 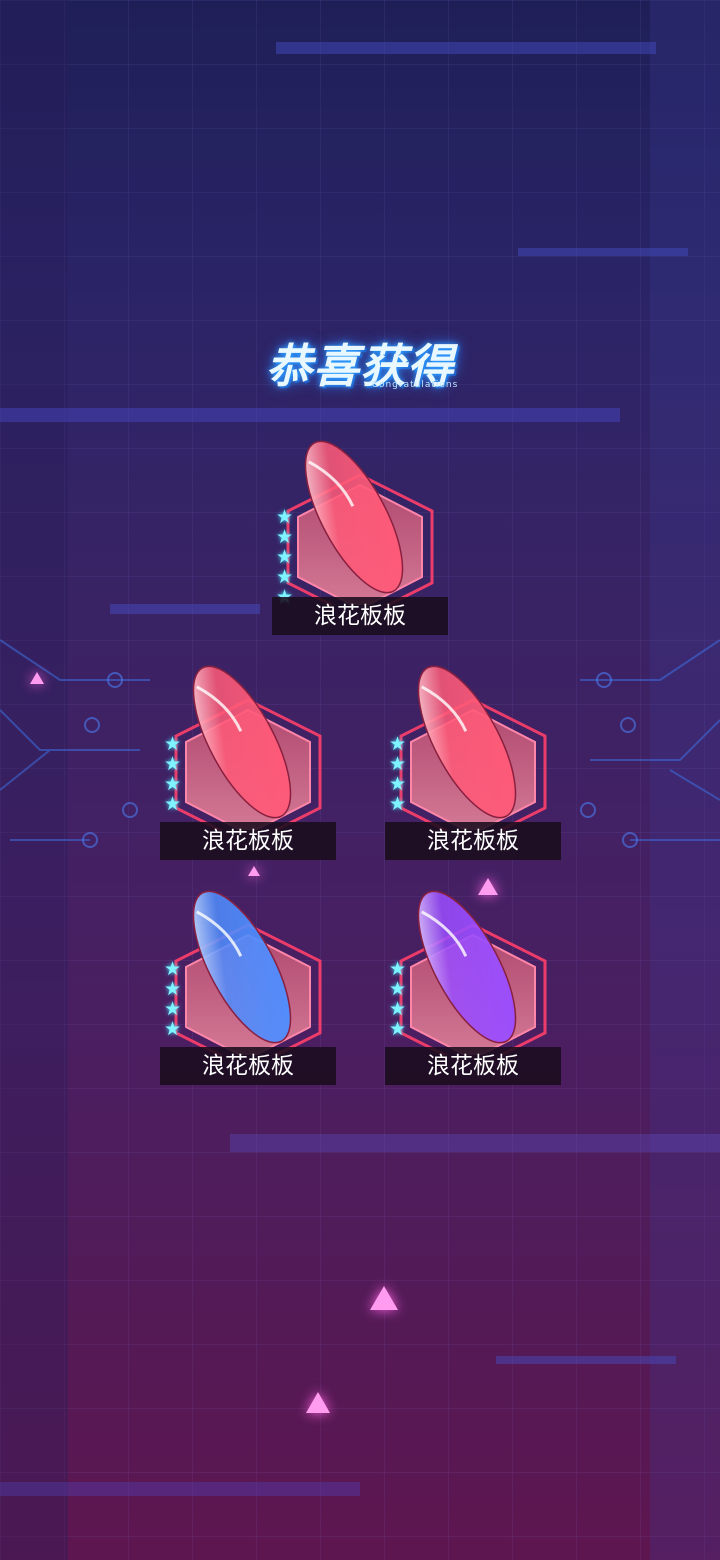 What do you see at coordinates (415, 385) in the screenshot?
I see `banner-subtitle: Congratulations` at bounding box center [415, 385].